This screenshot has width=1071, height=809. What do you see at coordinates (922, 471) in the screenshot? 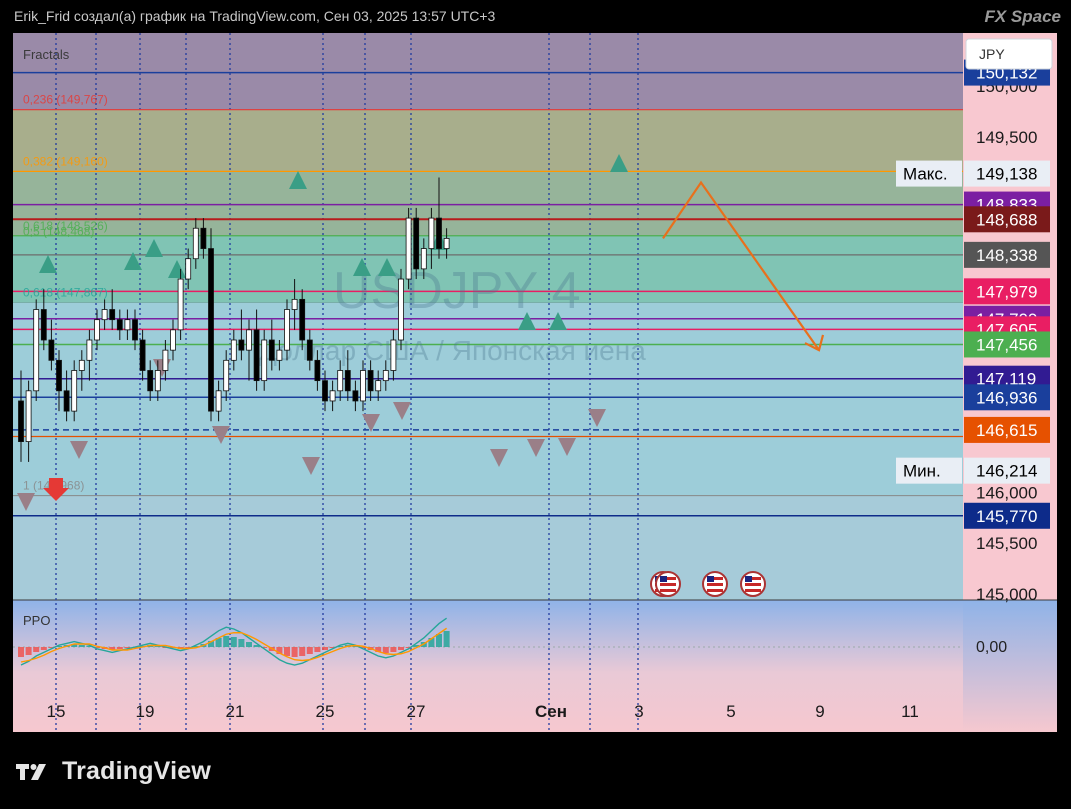
I see `price-note-label: Мин.` at bounding box center [922, 471].